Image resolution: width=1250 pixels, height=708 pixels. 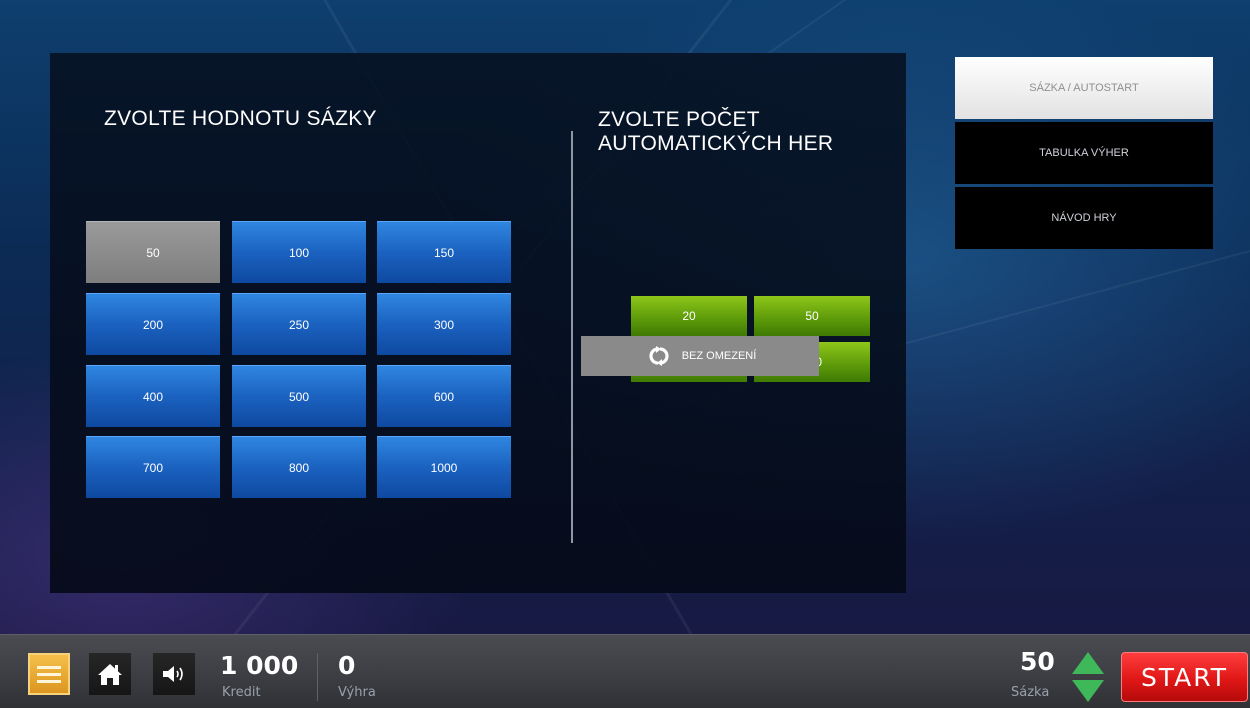 What do you see at coordinates (299, 467) in the screenshot?
I see `bet-option-button: 800` at bounding box center [299, 467].